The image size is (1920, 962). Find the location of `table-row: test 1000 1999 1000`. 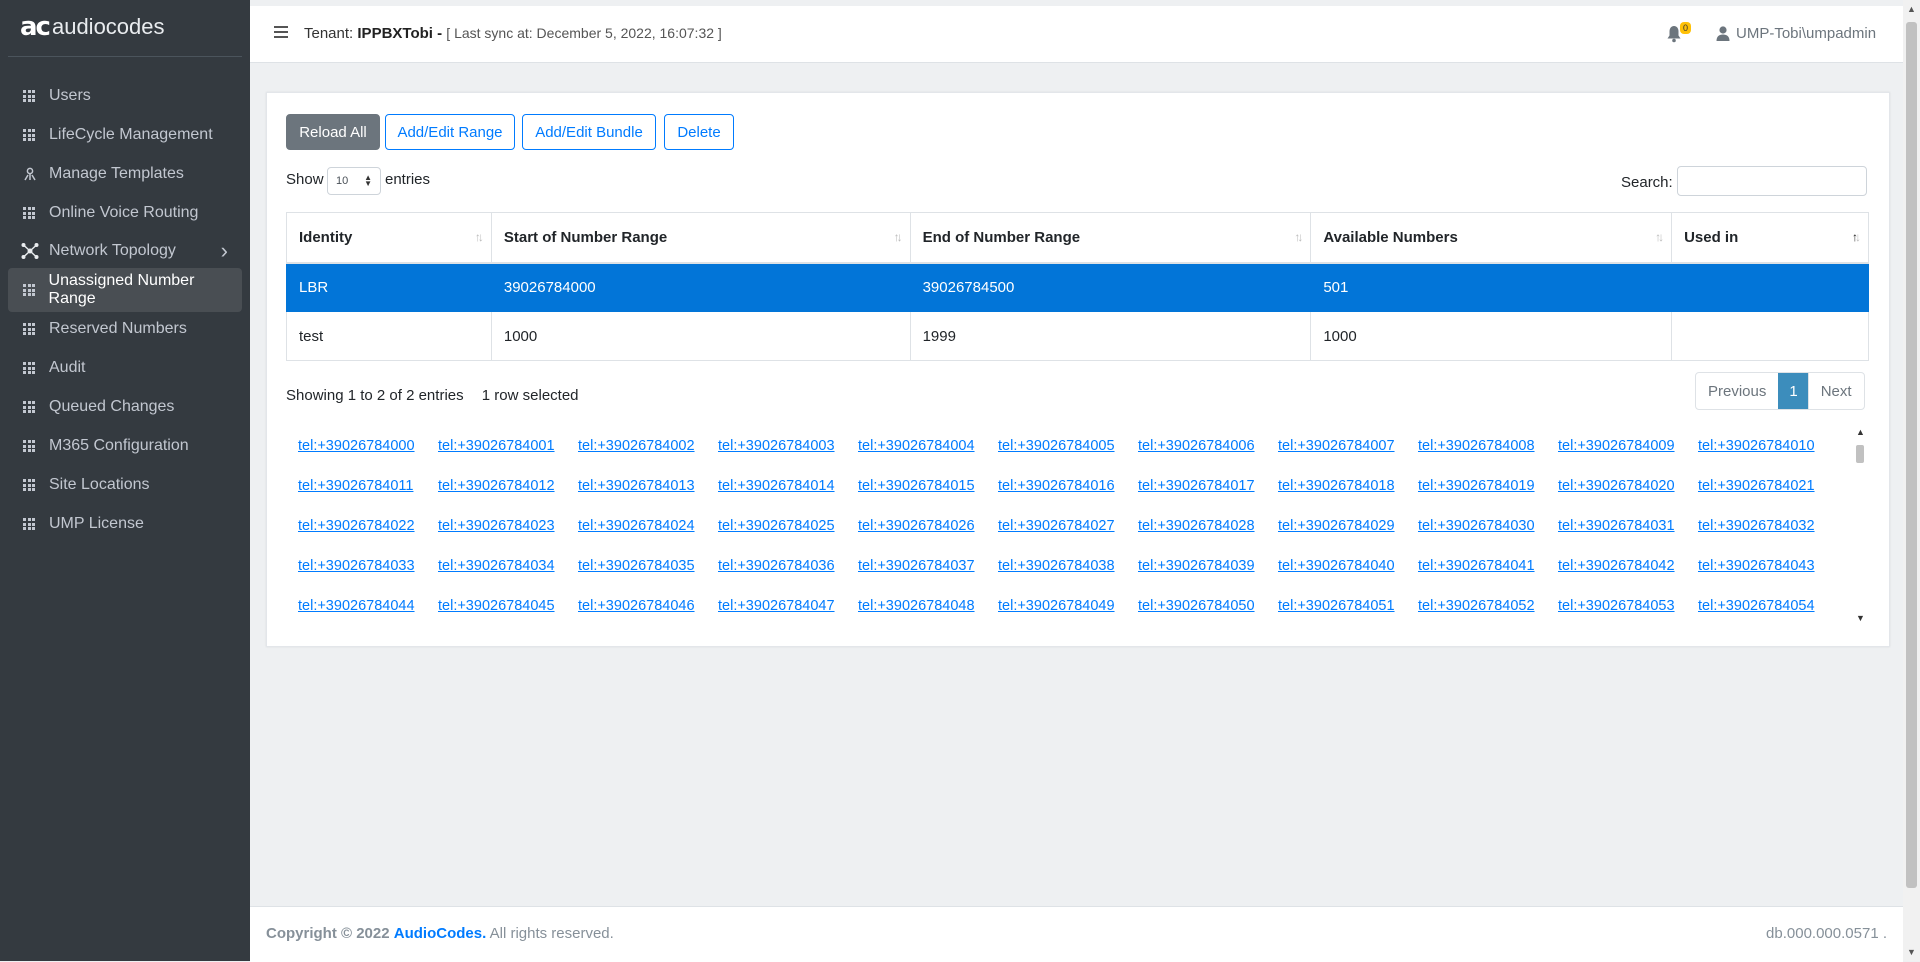

table-row: test 1000 1999 1000 is located at coordinates (1077, 336).